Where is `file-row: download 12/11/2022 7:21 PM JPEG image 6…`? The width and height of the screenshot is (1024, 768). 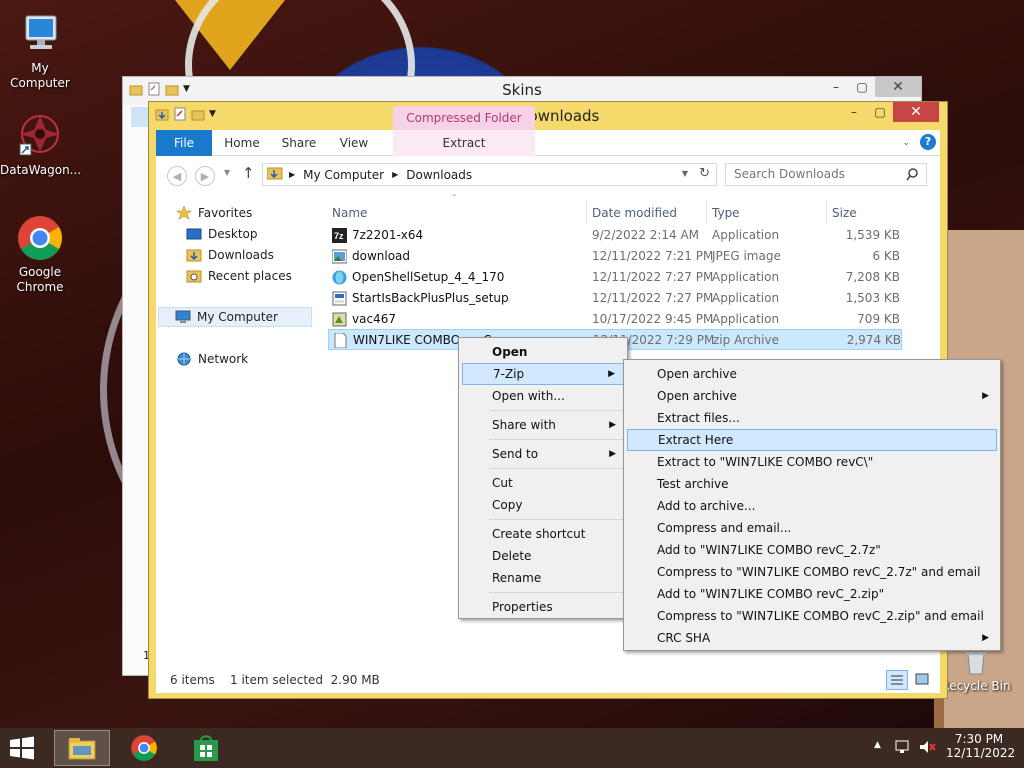 file-row: download 12/11/2022 7:21 PM JPEG image 6… is located at coordinates (615, 256).